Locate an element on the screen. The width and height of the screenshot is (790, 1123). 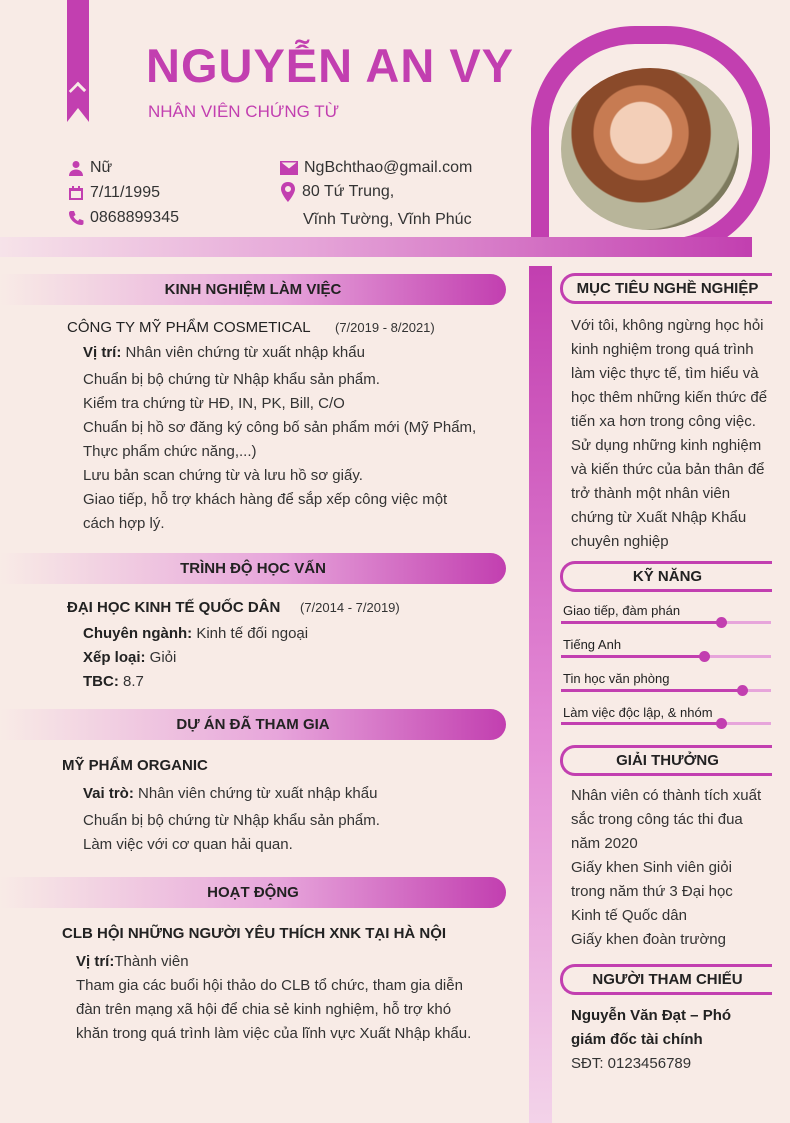
project-line: Chuẩn bị bộ chứng từ Nhập khẩu sản phẩm. is located at coordinates (231, 820).